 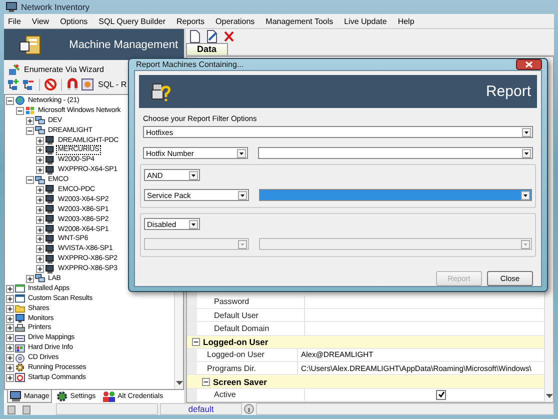 What do you see at coordinates (14, 21) in the screenshot?
I see `menu-item: File` at bounding box center [14, 21].